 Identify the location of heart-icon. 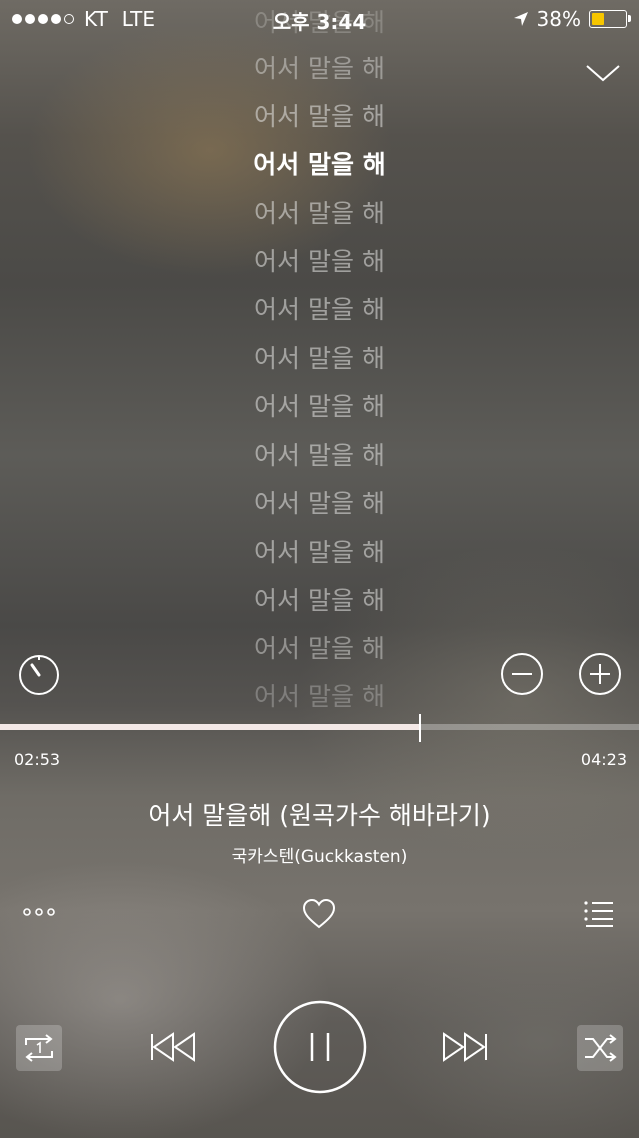
(319, 913).